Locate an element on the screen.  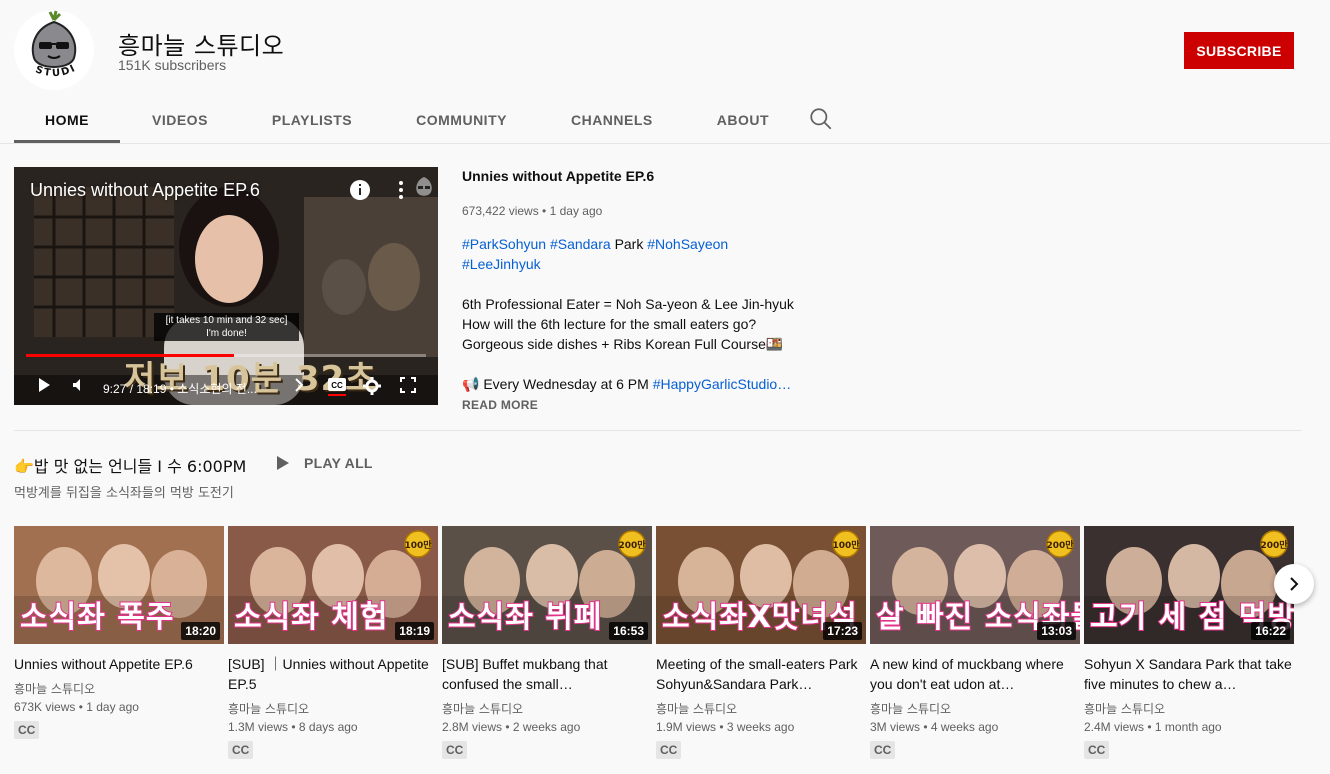
video-duration: 13:03 is located at coordinates (1056, 631).